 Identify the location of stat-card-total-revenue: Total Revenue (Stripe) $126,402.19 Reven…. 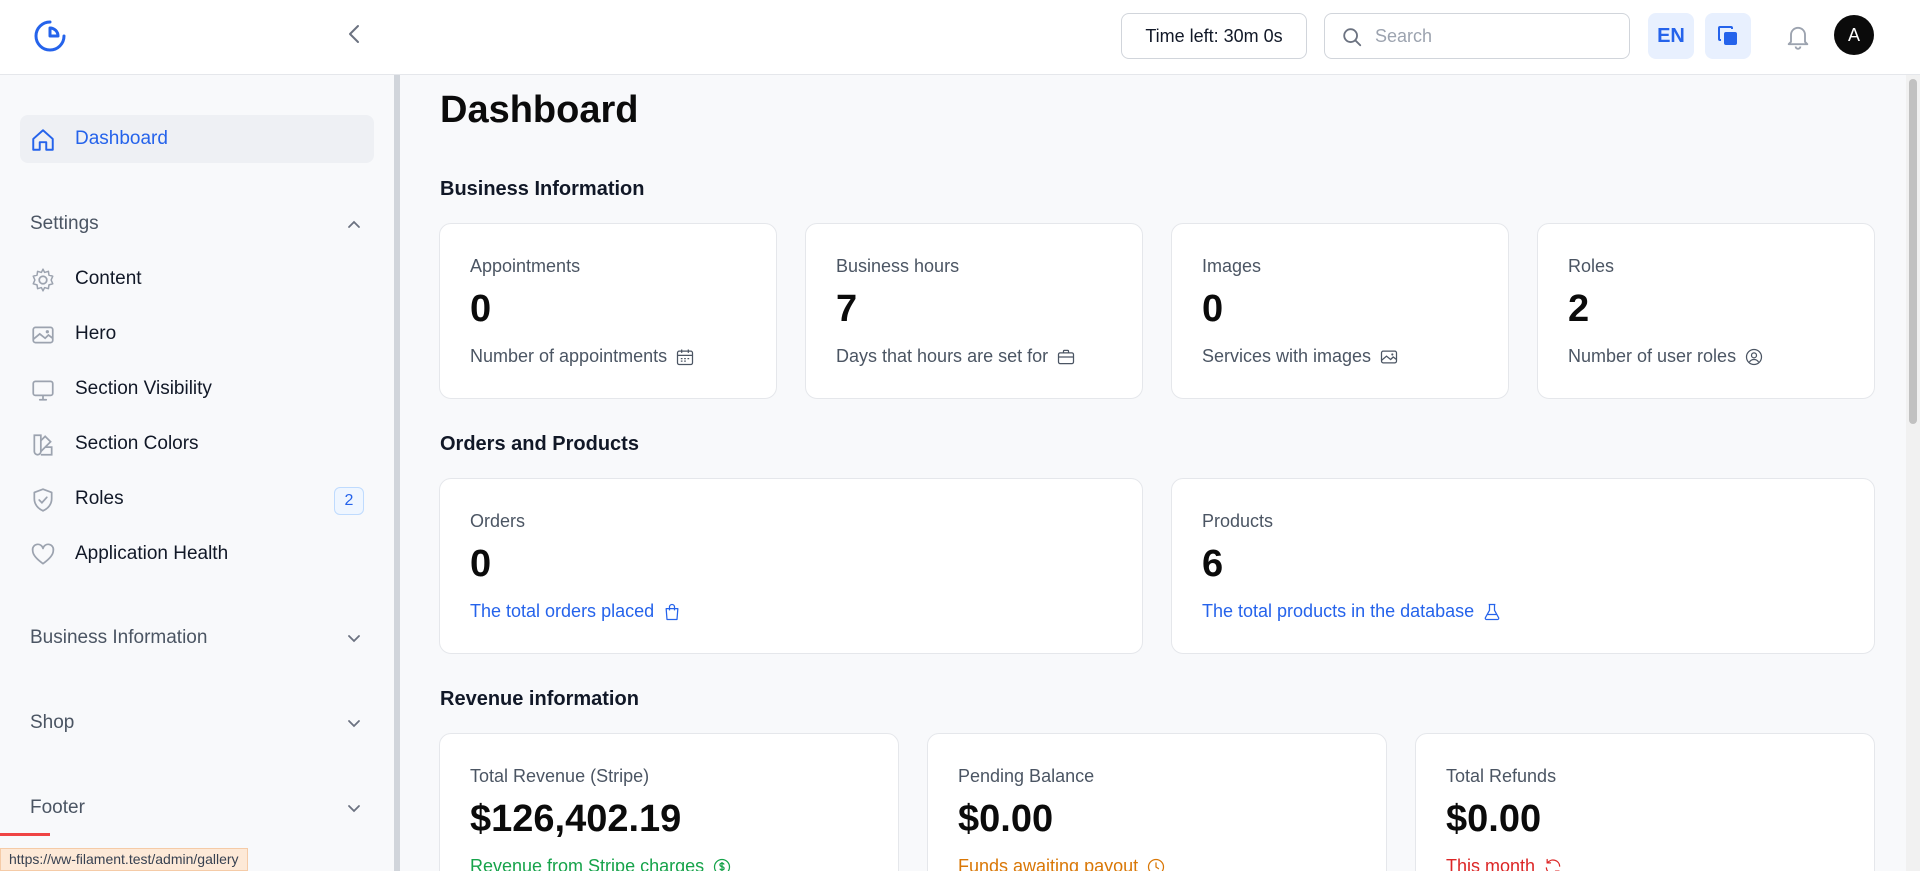
(669, 802).